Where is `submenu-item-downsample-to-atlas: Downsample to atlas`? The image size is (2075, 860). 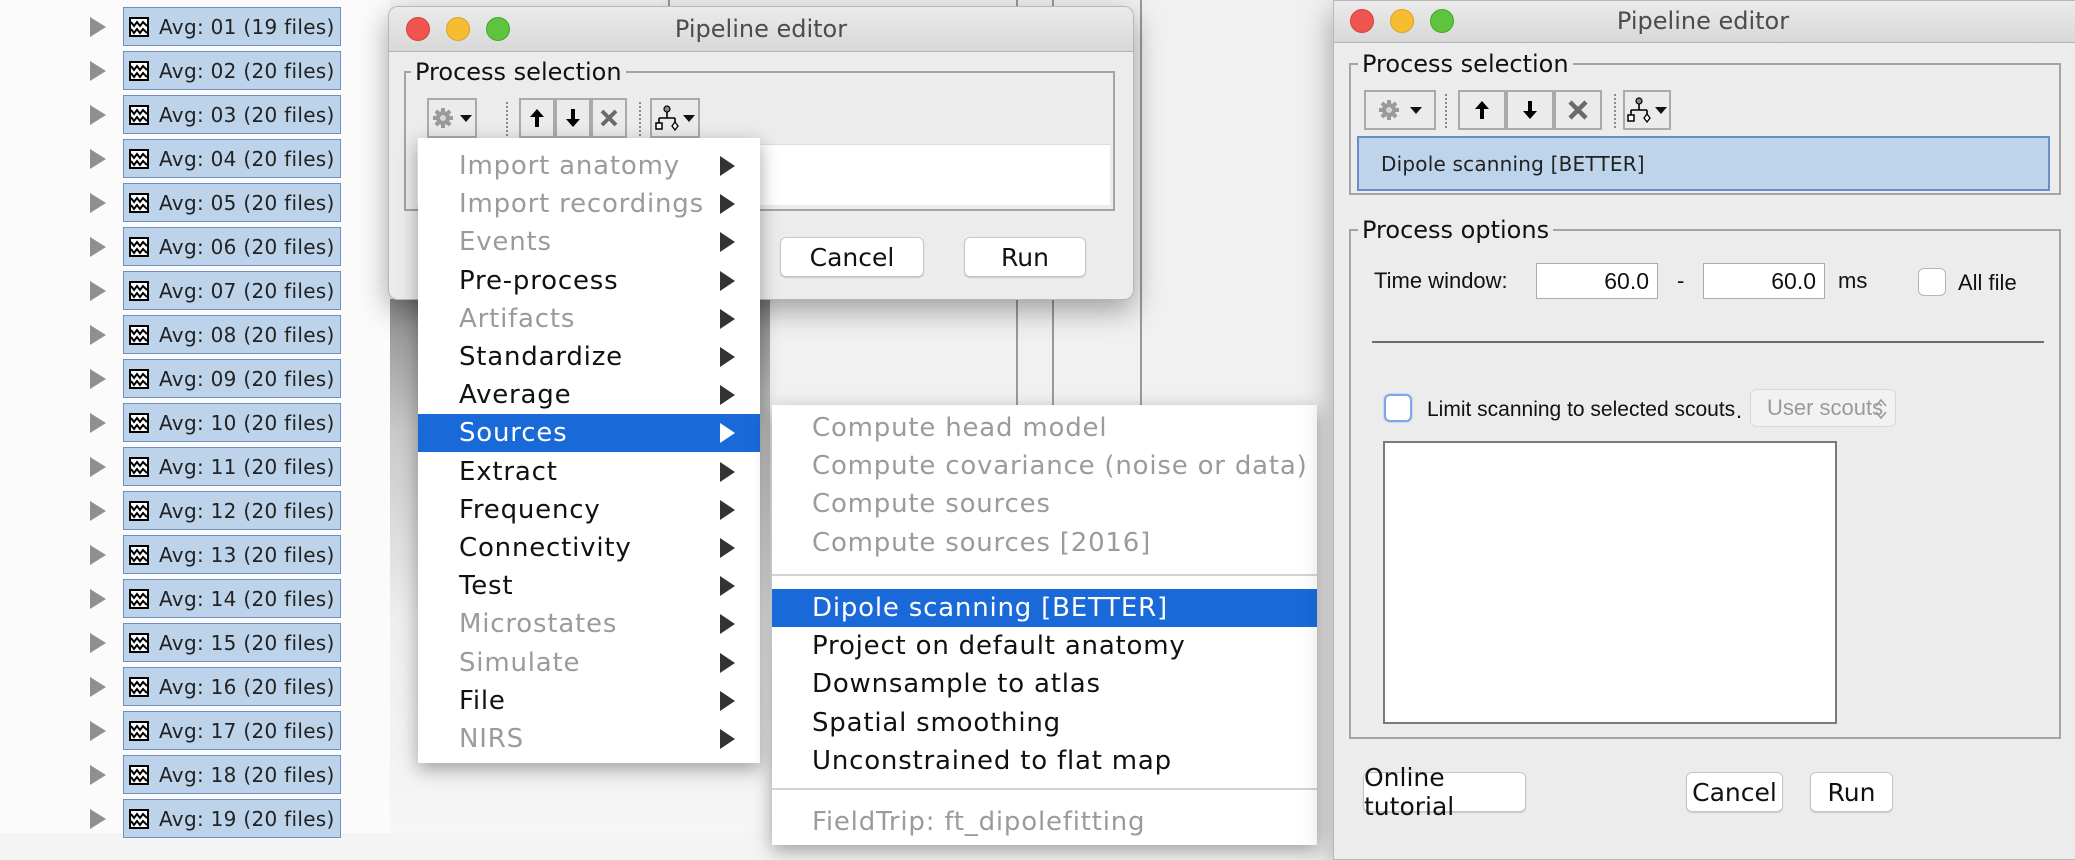 submenu-item-downsample-to-atlas: Downsample to atlas is located at coordinates (1044, 684).